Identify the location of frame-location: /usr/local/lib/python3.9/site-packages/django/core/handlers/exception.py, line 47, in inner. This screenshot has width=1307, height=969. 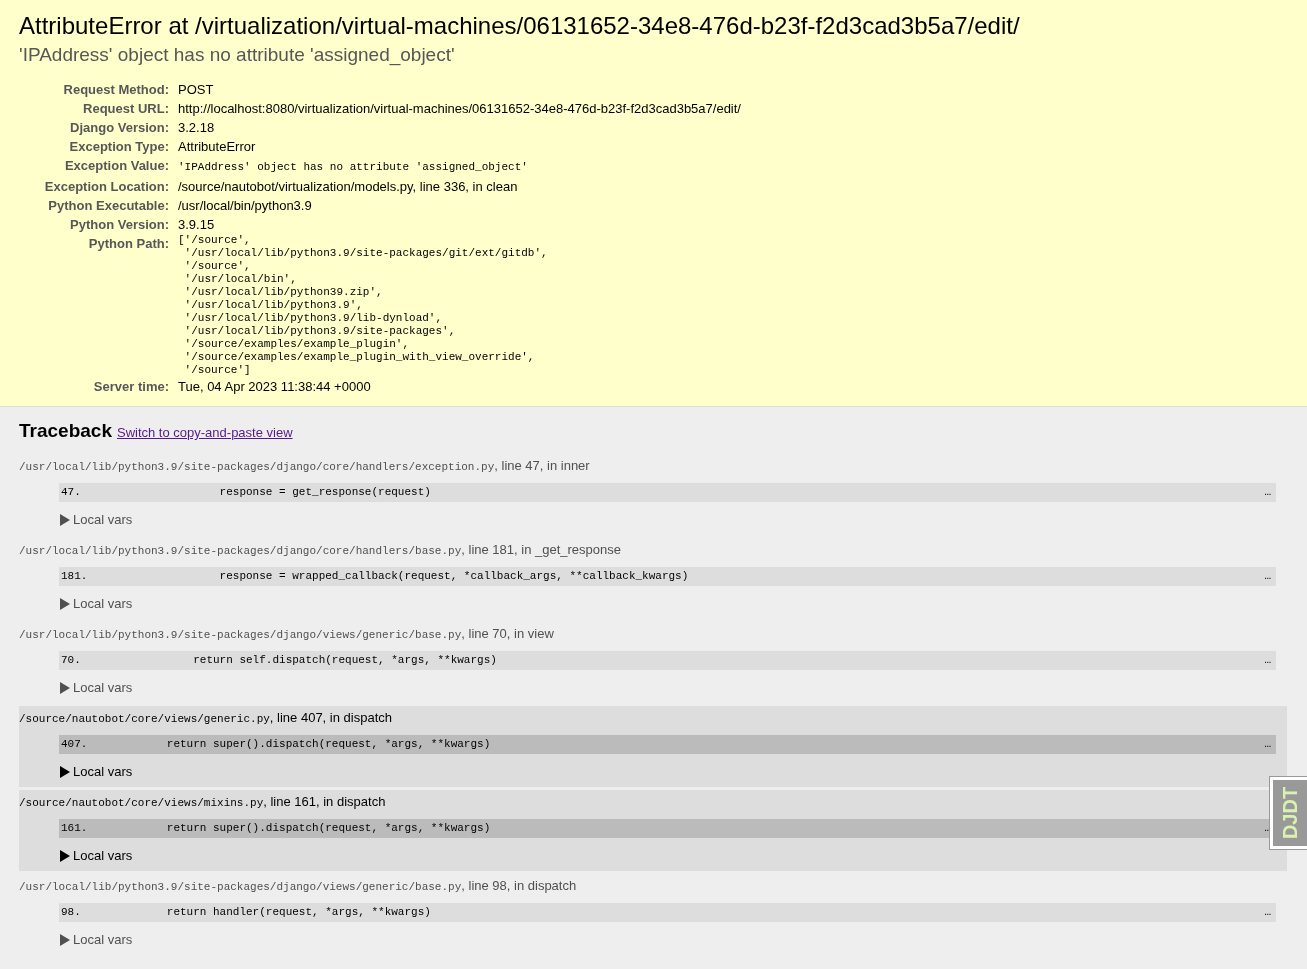
(305, 465).